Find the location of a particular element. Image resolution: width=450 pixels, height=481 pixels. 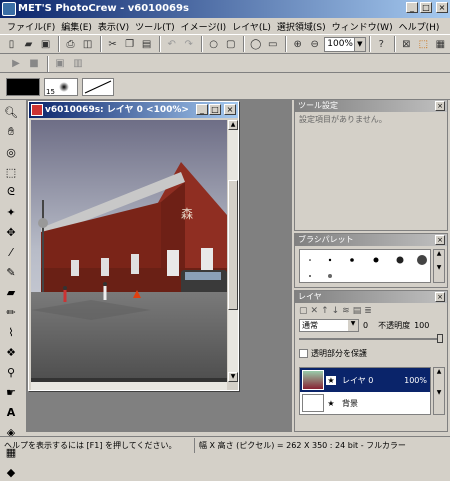

cut-icon: ✂ is located at coordinates (112, 44).